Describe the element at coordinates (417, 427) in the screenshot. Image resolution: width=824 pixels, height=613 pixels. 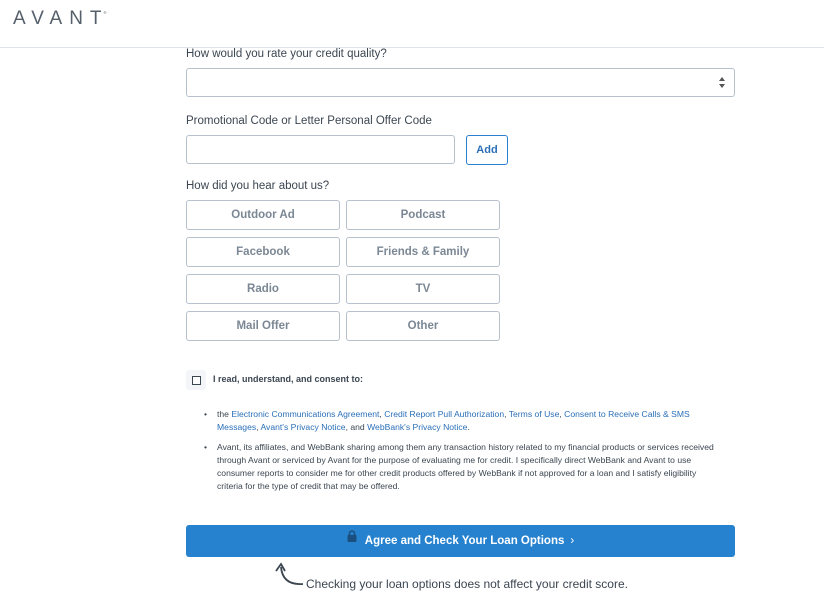
I see `link-webbank-privacy-notice: WebBank's Privacy Notice` at that location.